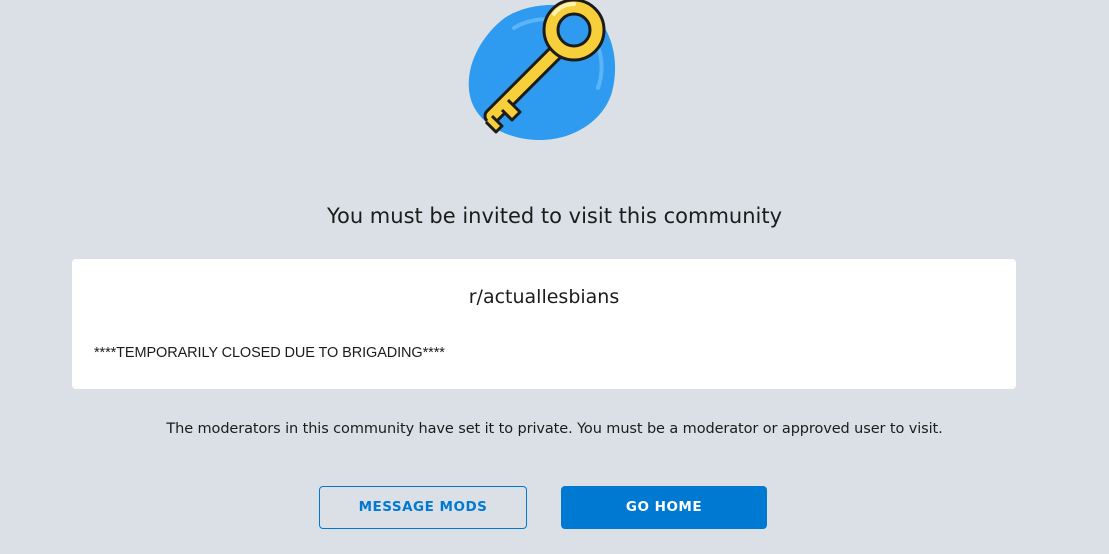  Describe the element at coordinates (664, 507) in the screenshot. I see `go-home-button: GO HOME` at that location.